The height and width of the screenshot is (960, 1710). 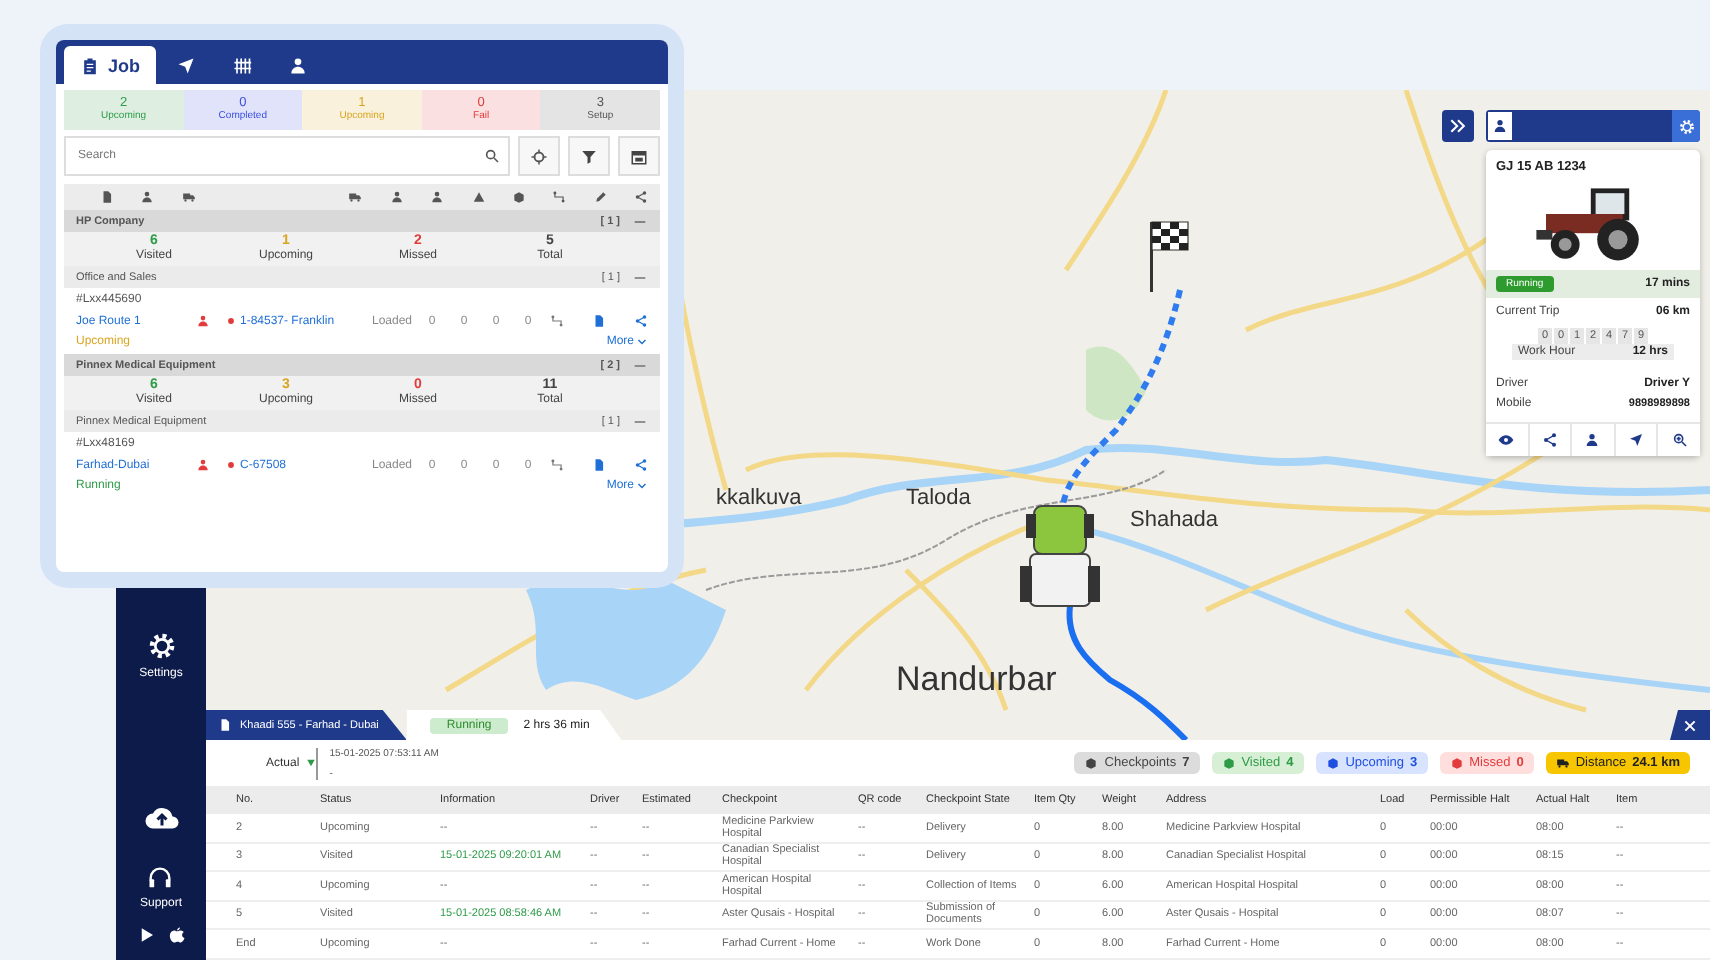 I want to click on filter-button, so click(x=589, y=156).